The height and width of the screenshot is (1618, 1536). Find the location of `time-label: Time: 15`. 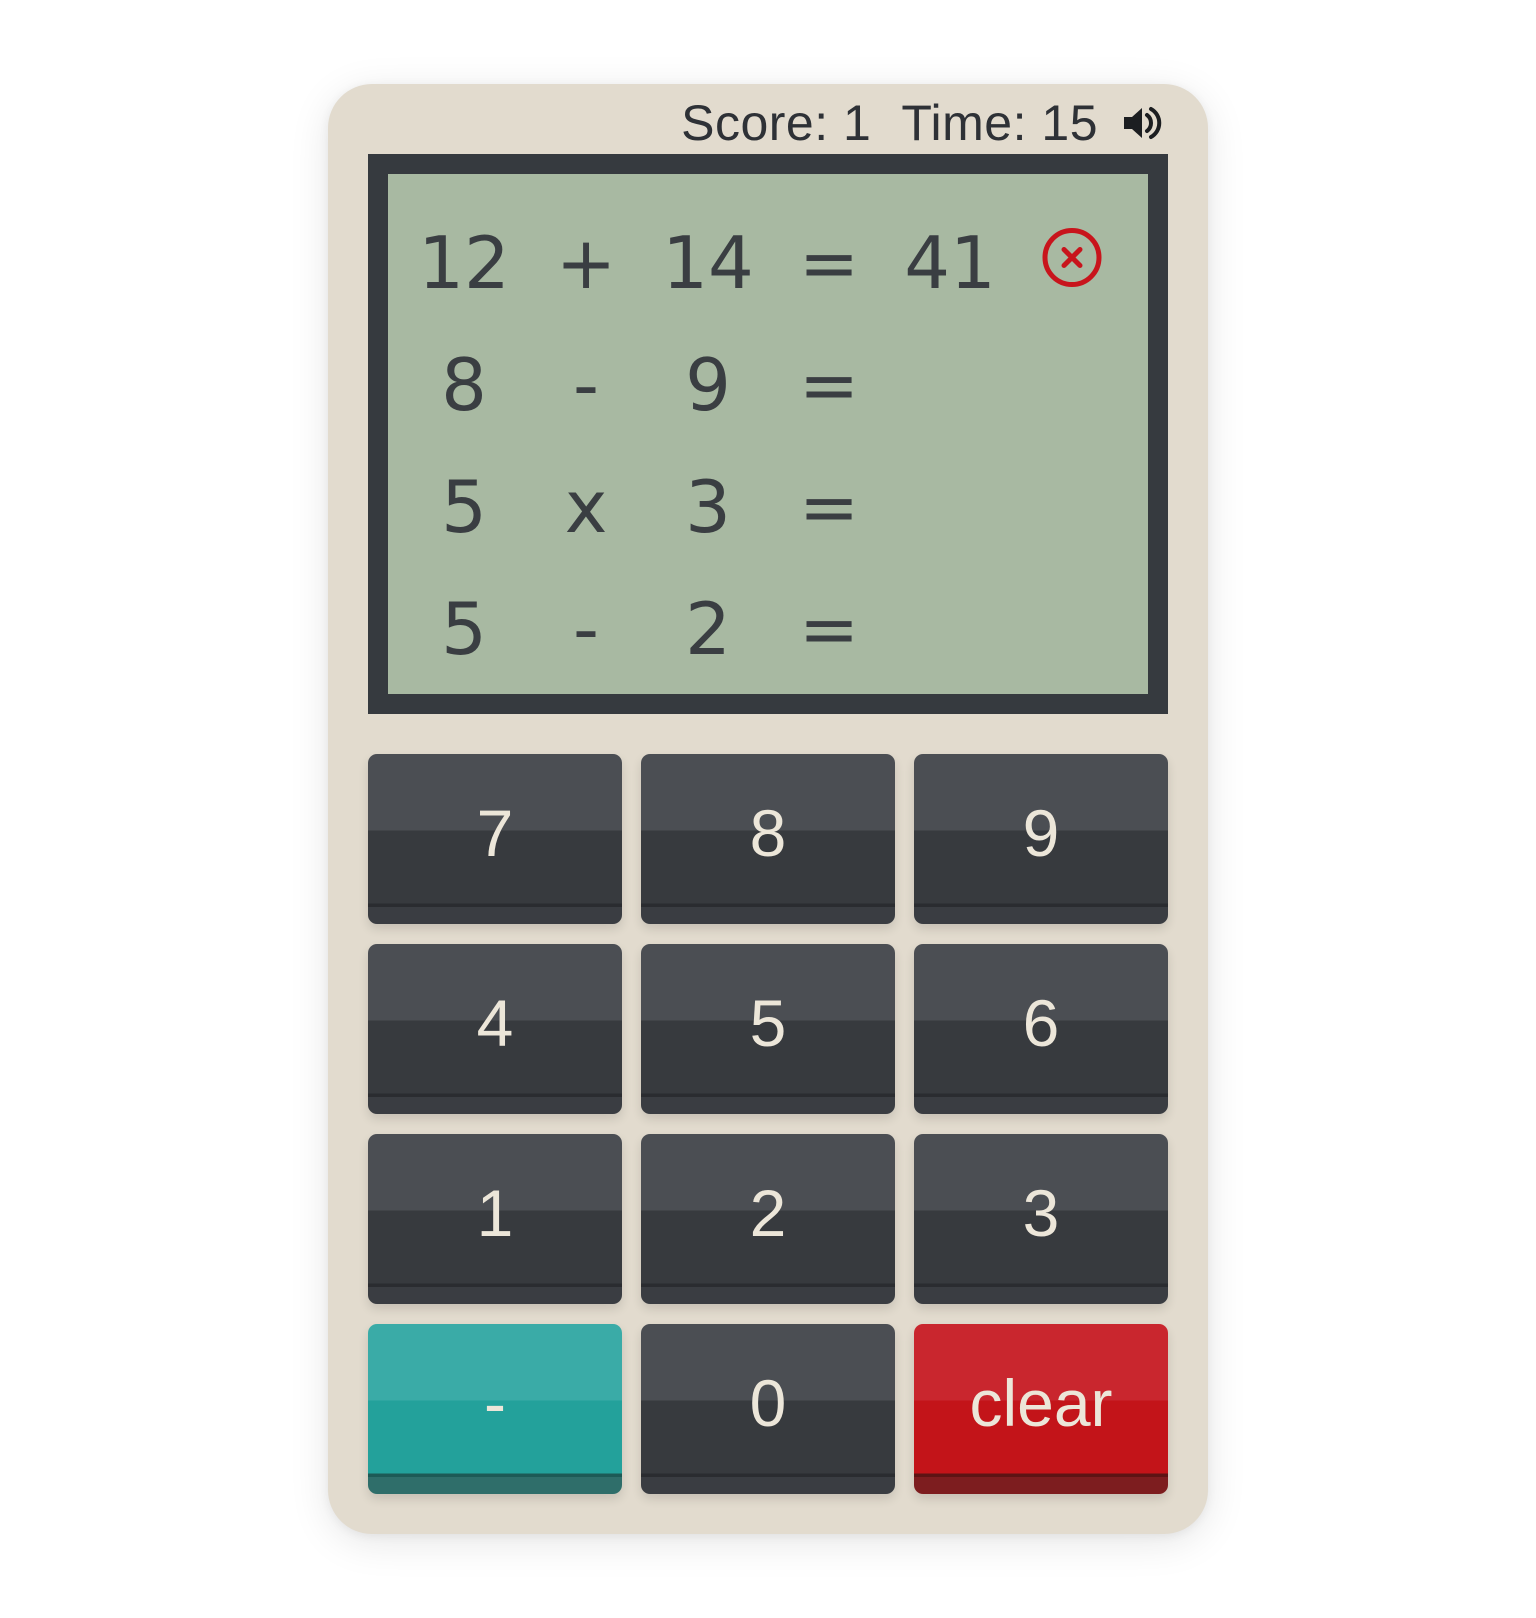

time-label: Time: 15 is located at coordinates (999, 123).